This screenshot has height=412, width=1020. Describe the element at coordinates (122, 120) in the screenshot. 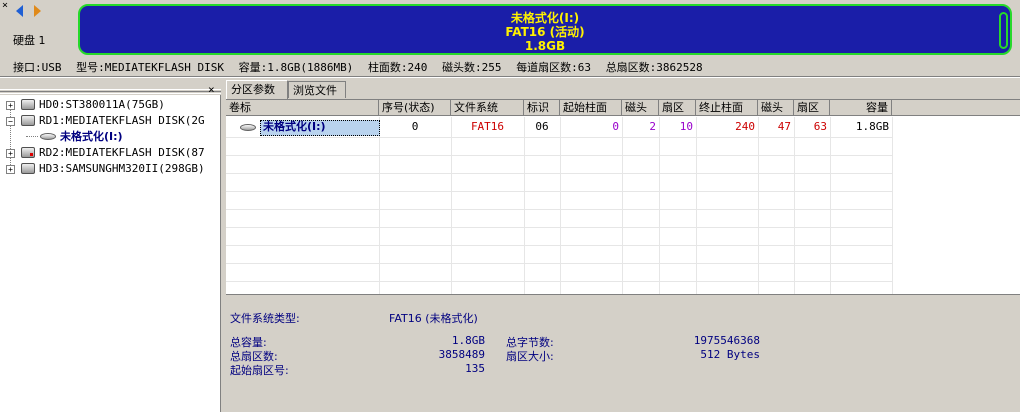

I see `tree-item-label: RD1:MEDIATEKFLASH DISK(2G` at that location.